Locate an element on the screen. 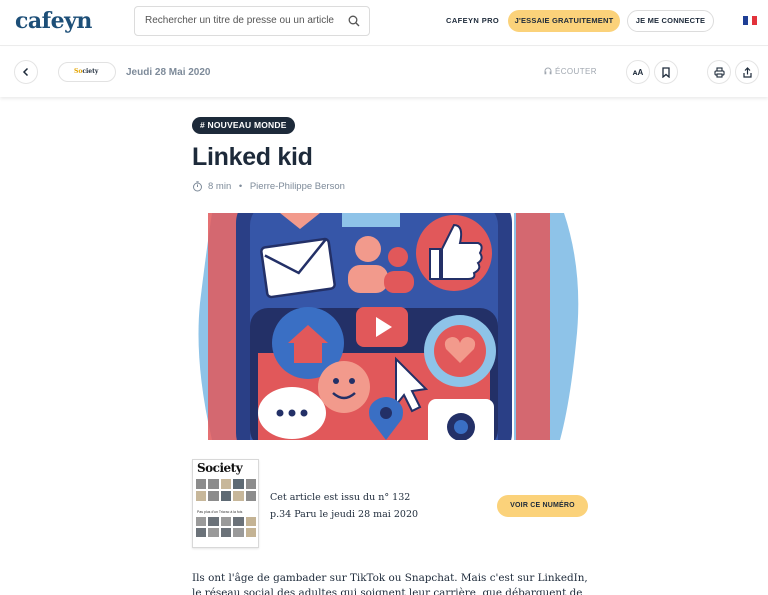  issue-date: Jeudi 28 Mai 2020 is located at coordinates (168, 72).